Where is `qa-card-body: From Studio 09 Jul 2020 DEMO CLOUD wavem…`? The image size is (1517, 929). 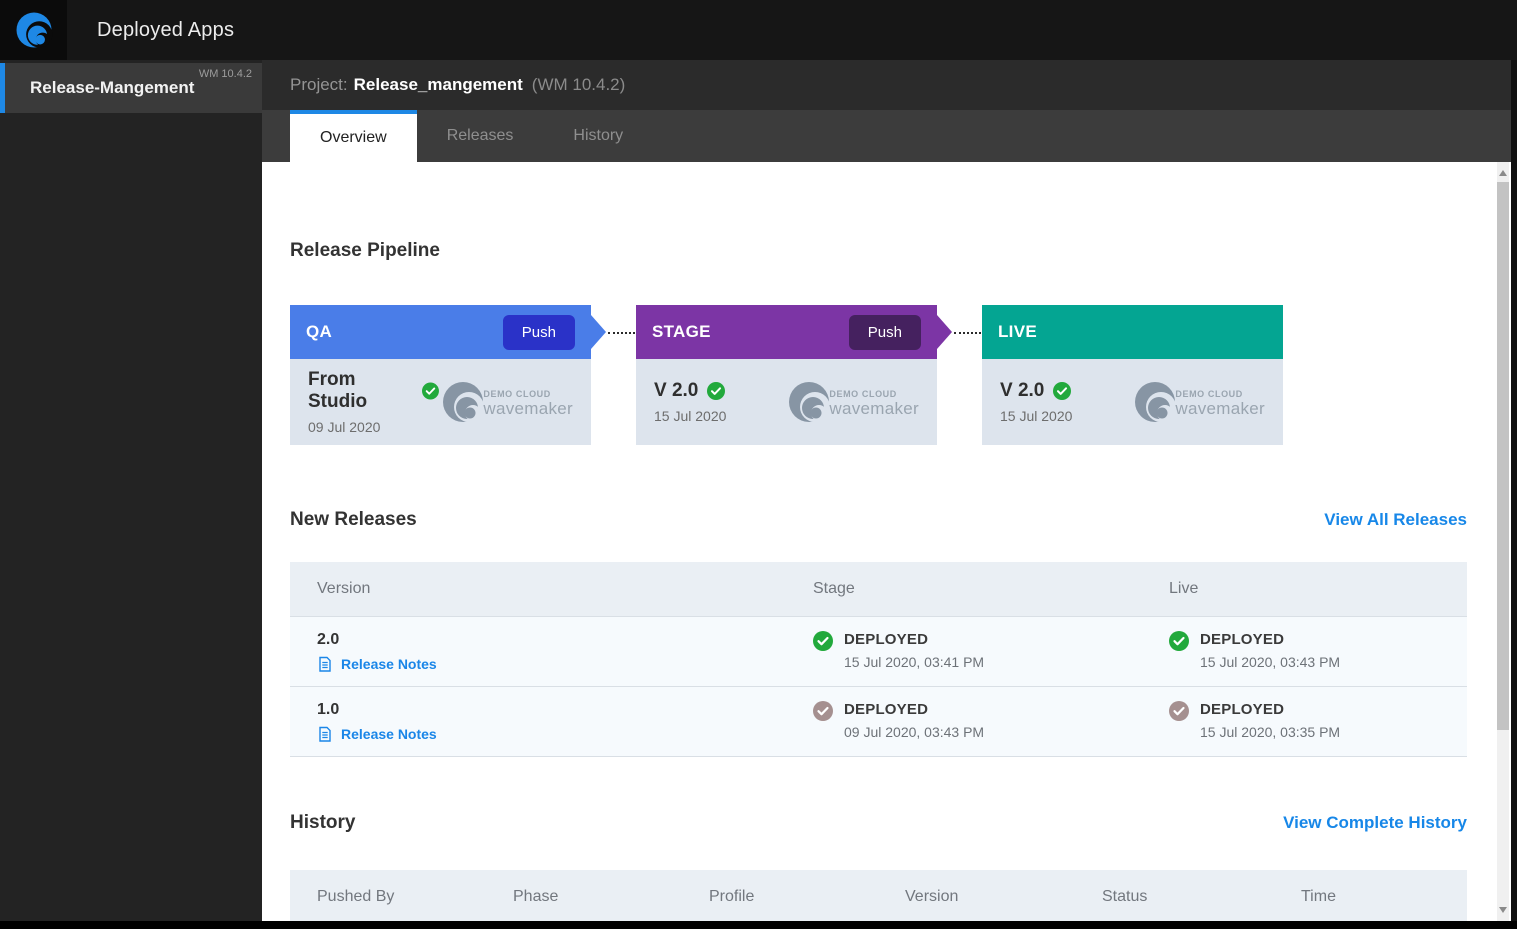 qa-card-body: From Studio 09 Jul 2020 DEMO CLOUD wavem… is located at coordinates (440, 402).